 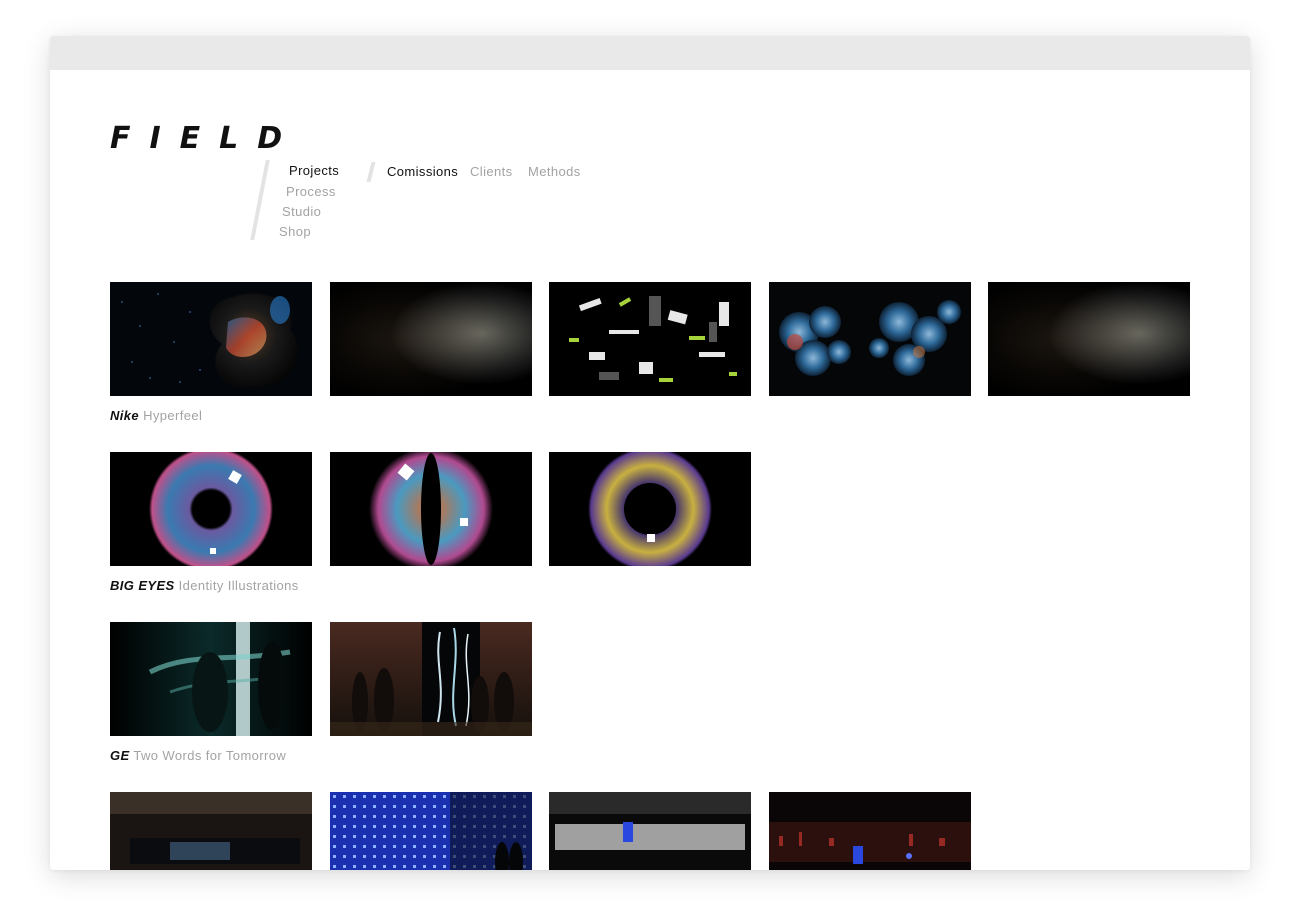 I want to click on project-client: Nike, so click(x=125, y=415).